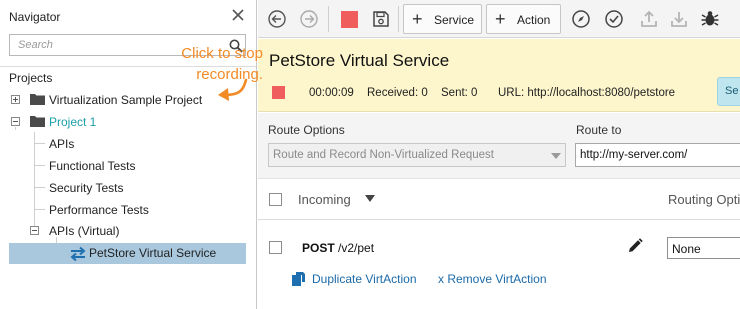  What do you see at coordinates (492, 279) in the screenshot?
I see `remove-virtaction-link: x Remove VirtAction` at bounding box center [492, 279].